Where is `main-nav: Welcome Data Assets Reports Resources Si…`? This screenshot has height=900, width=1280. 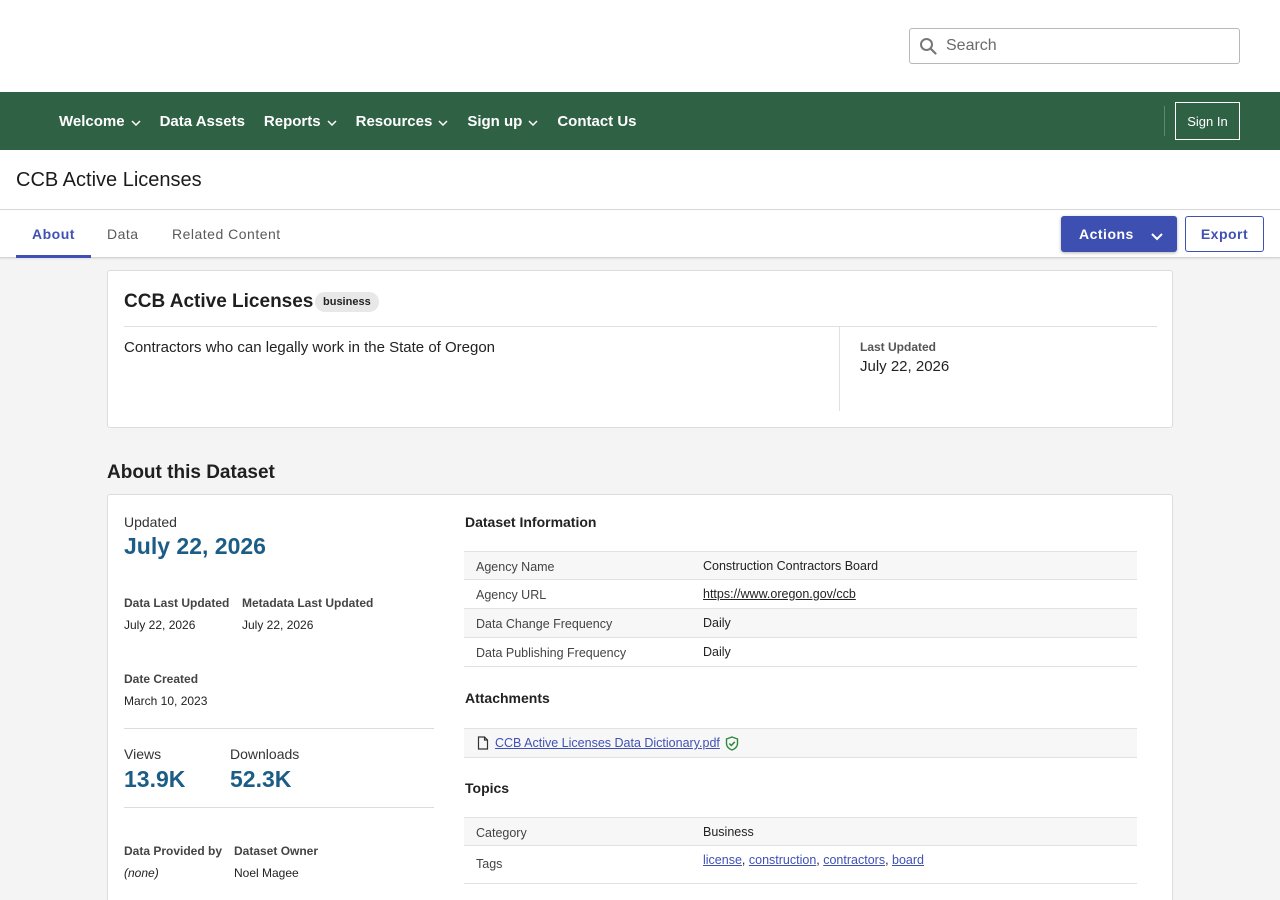 main-nav: Welcome Data Assets Reports Resources Si… is located at coordinates (640, 121).